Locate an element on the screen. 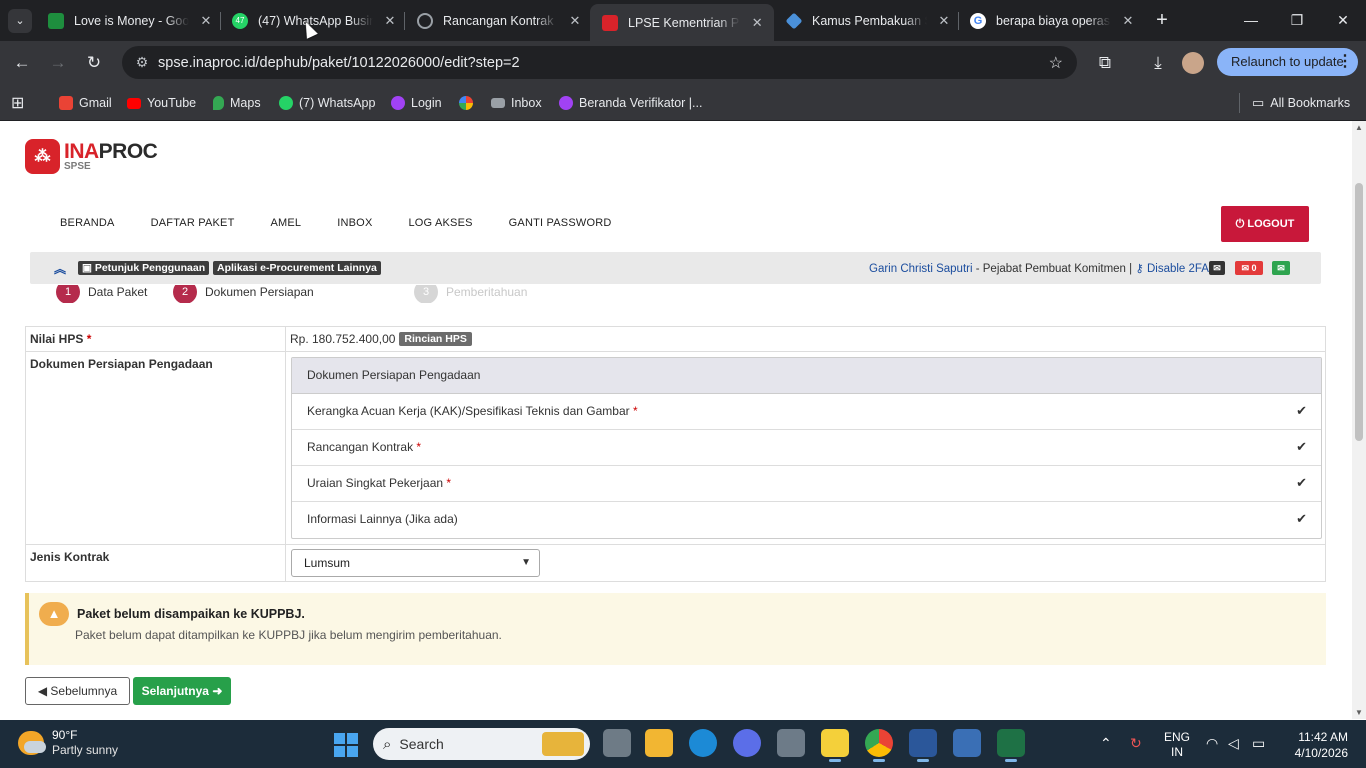 The height and width of the screenshot is (768, 1366). arrow-left-circle-icon: ◀ is located at coordinates (44, 691).